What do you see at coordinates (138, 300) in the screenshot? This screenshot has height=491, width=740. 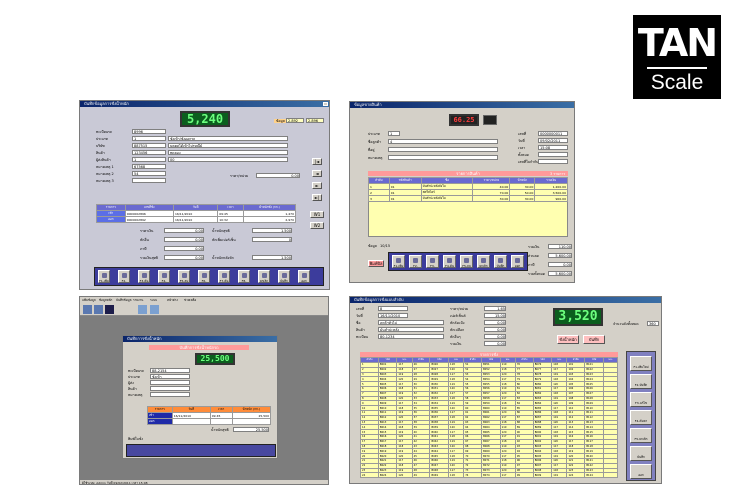 I see `menu-item: รายงาน` at bounding box center [138, 300].